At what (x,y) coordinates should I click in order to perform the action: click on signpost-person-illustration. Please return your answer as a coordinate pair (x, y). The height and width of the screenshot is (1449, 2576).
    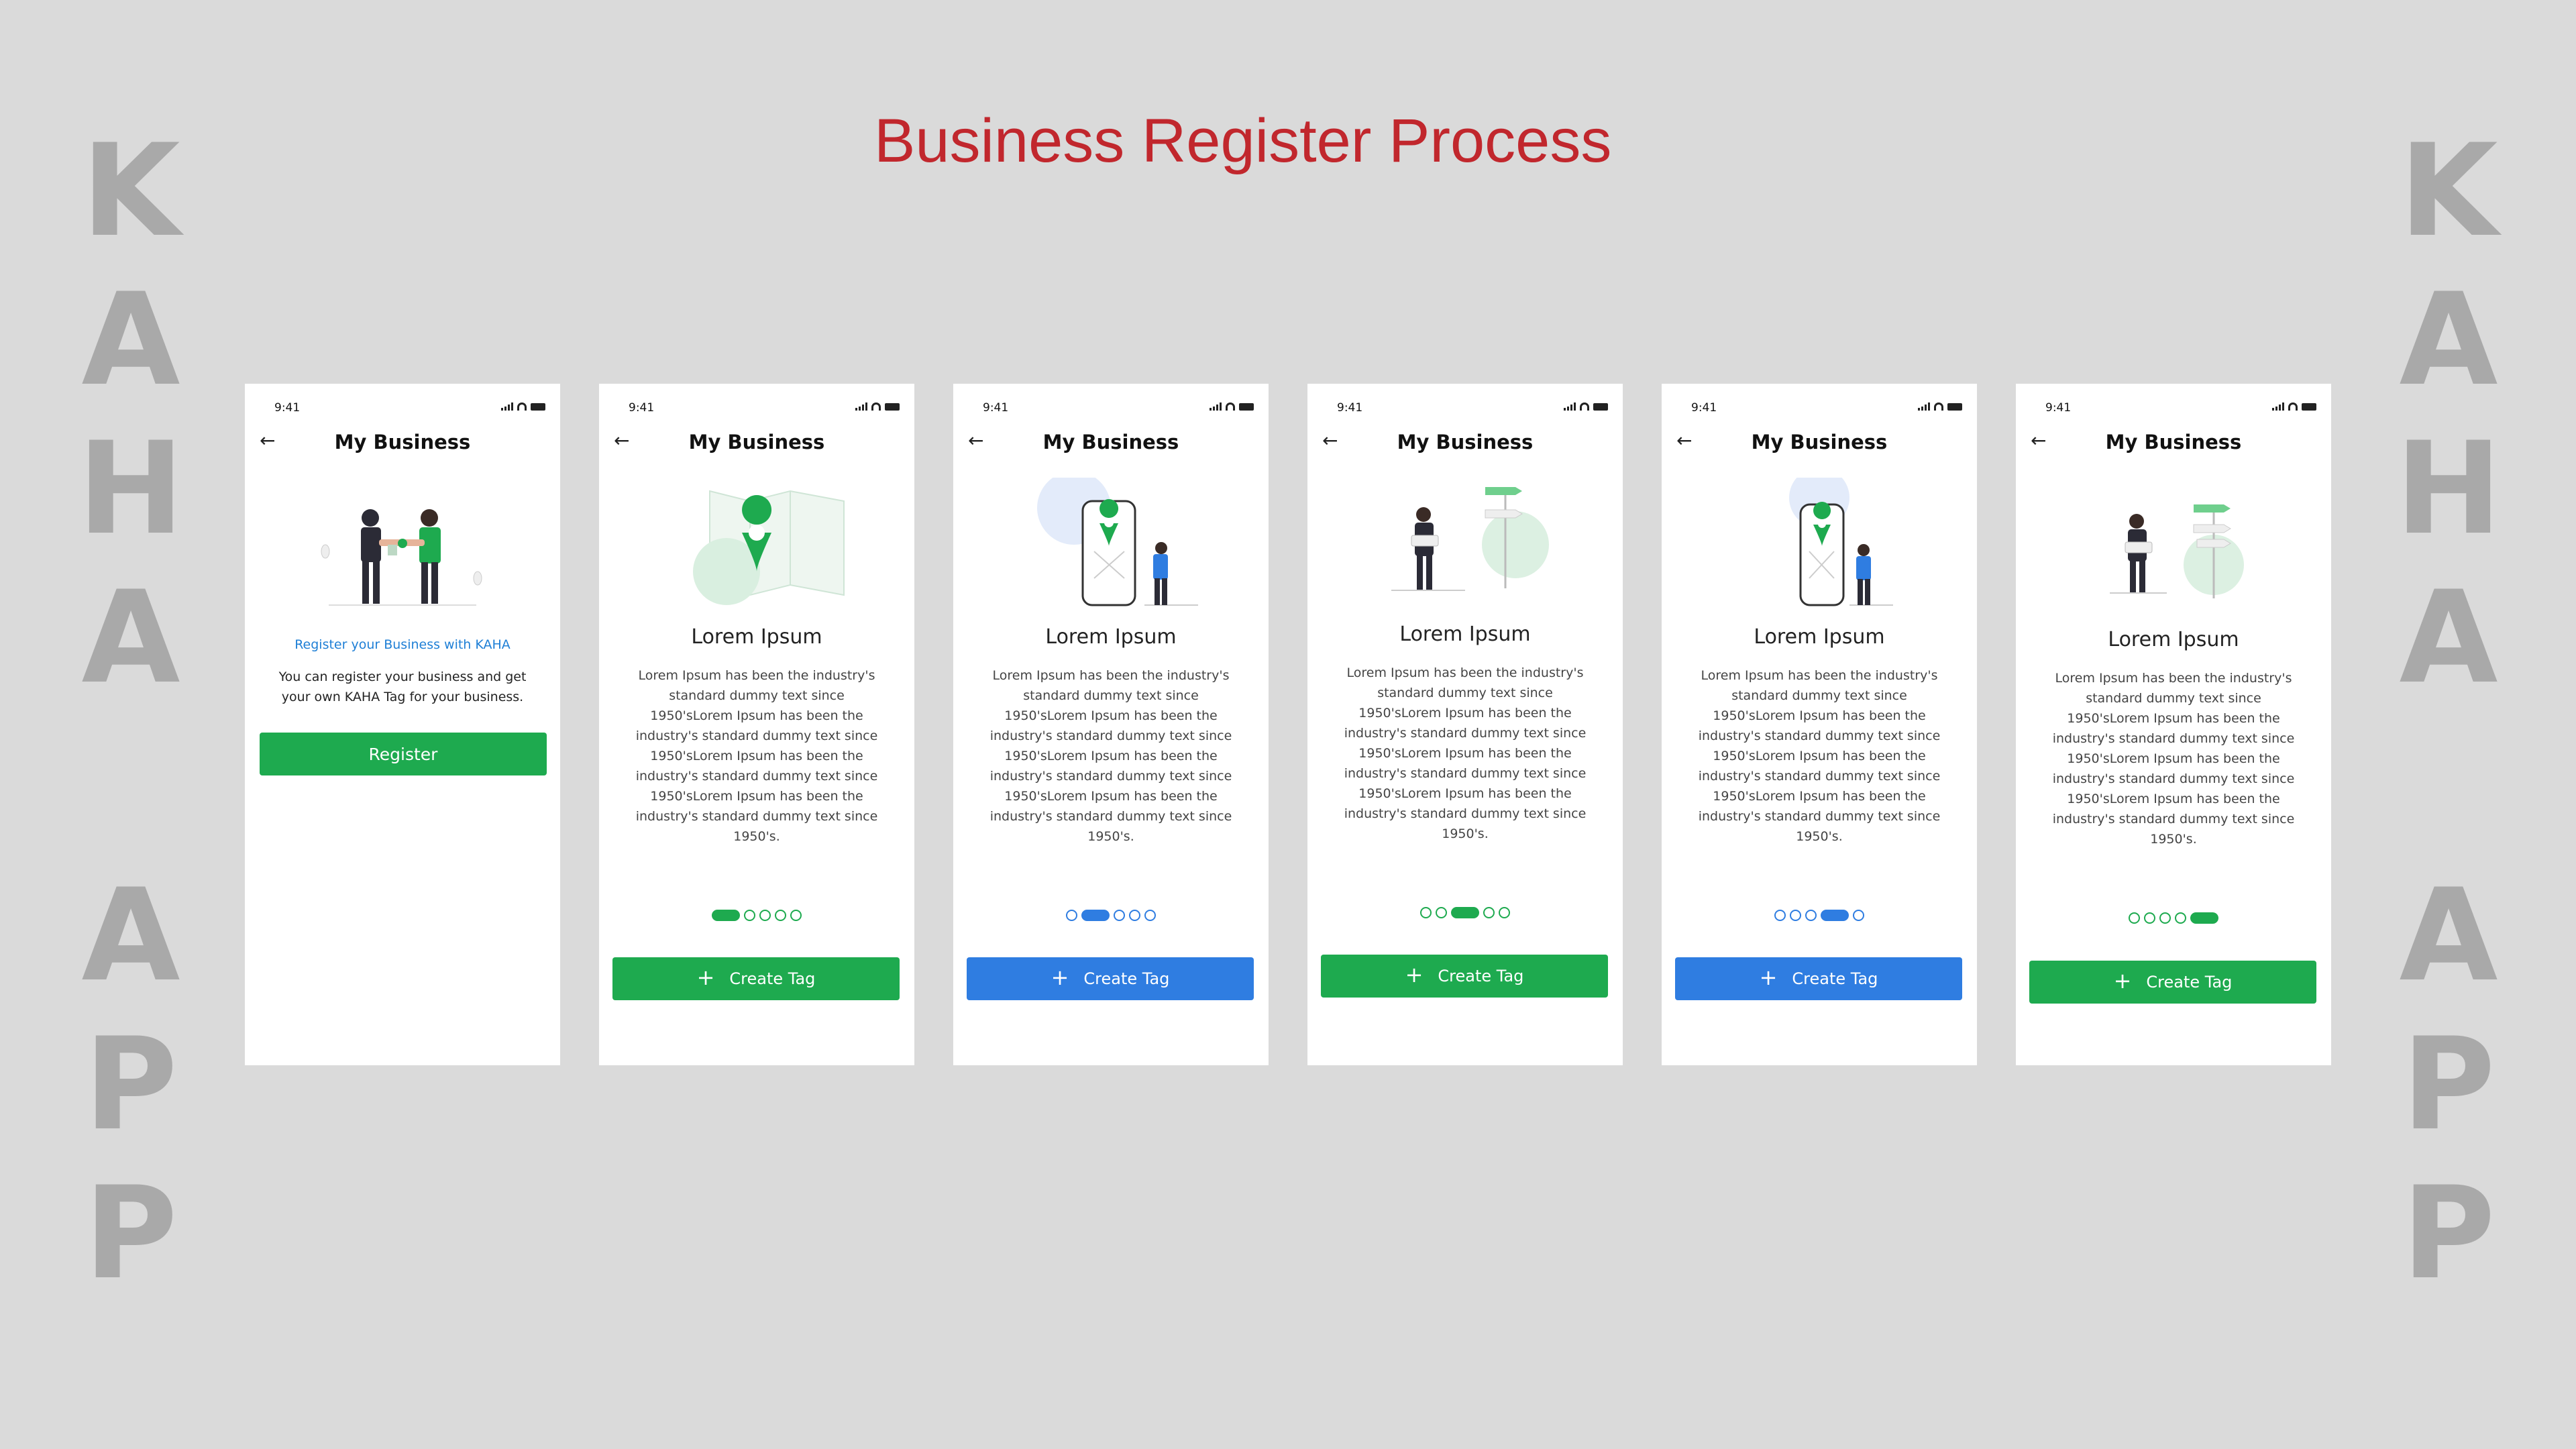
    Looking at the image, I should click on (1470, 539).